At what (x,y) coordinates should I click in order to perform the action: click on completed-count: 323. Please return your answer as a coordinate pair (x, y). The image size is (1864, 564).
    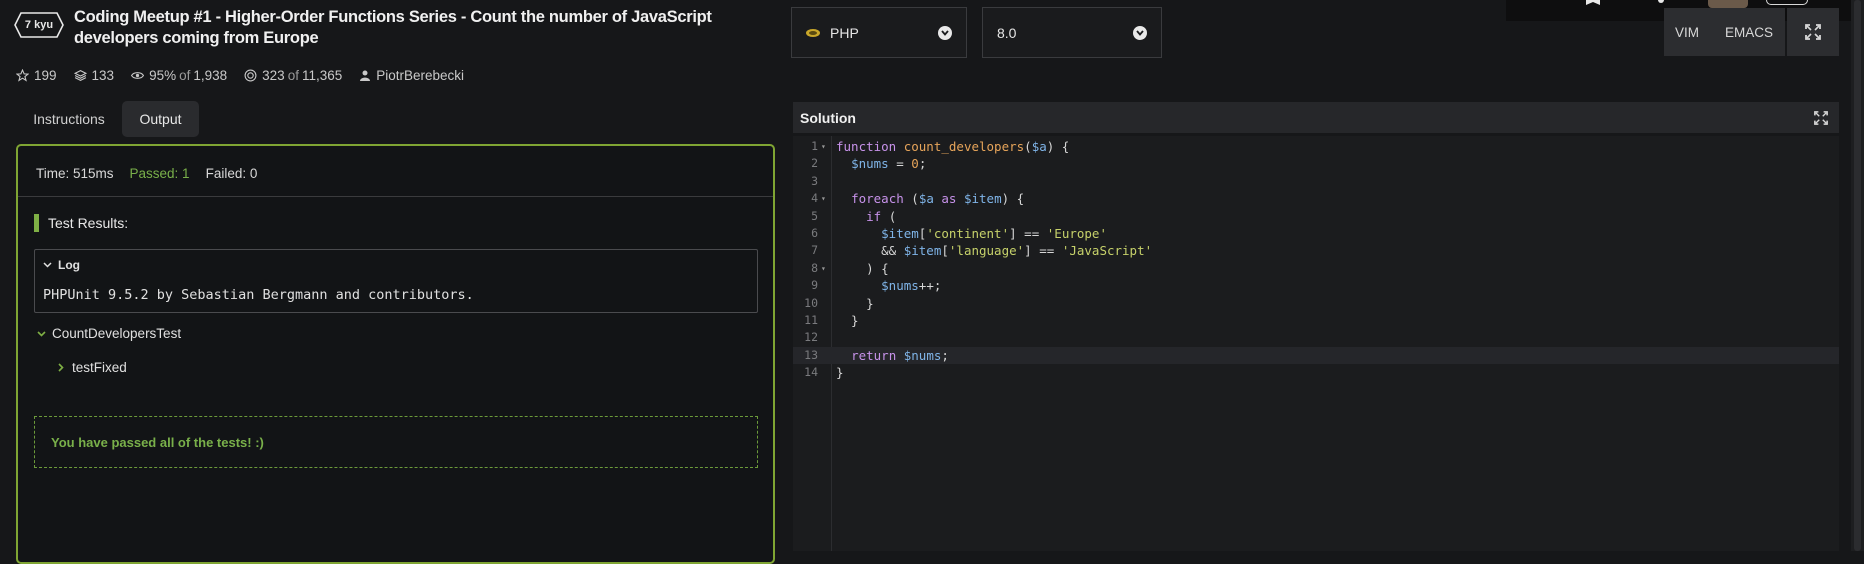
    Looking at the image, I should click on (273, 75).